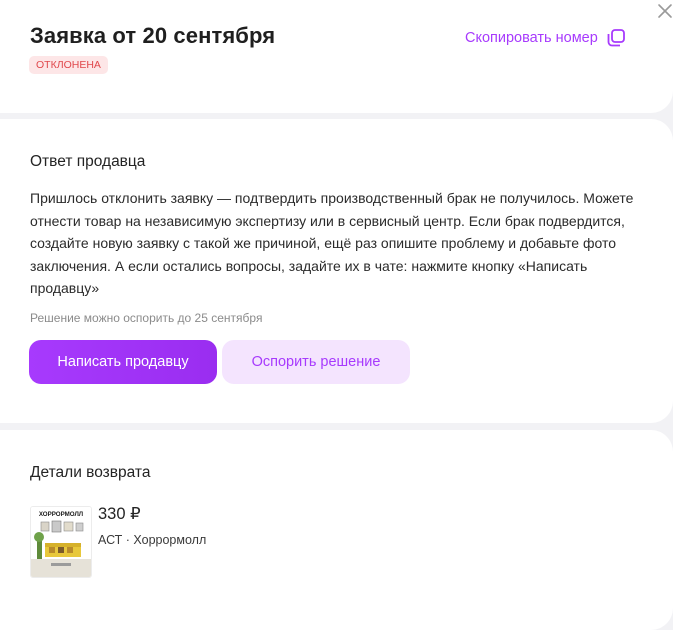 Image resolution: width=673 pixels, height=630 pixels. I want to click on dispute-deadline-note: Решение можно оспорить до 25 сентября, so click(146, 318).